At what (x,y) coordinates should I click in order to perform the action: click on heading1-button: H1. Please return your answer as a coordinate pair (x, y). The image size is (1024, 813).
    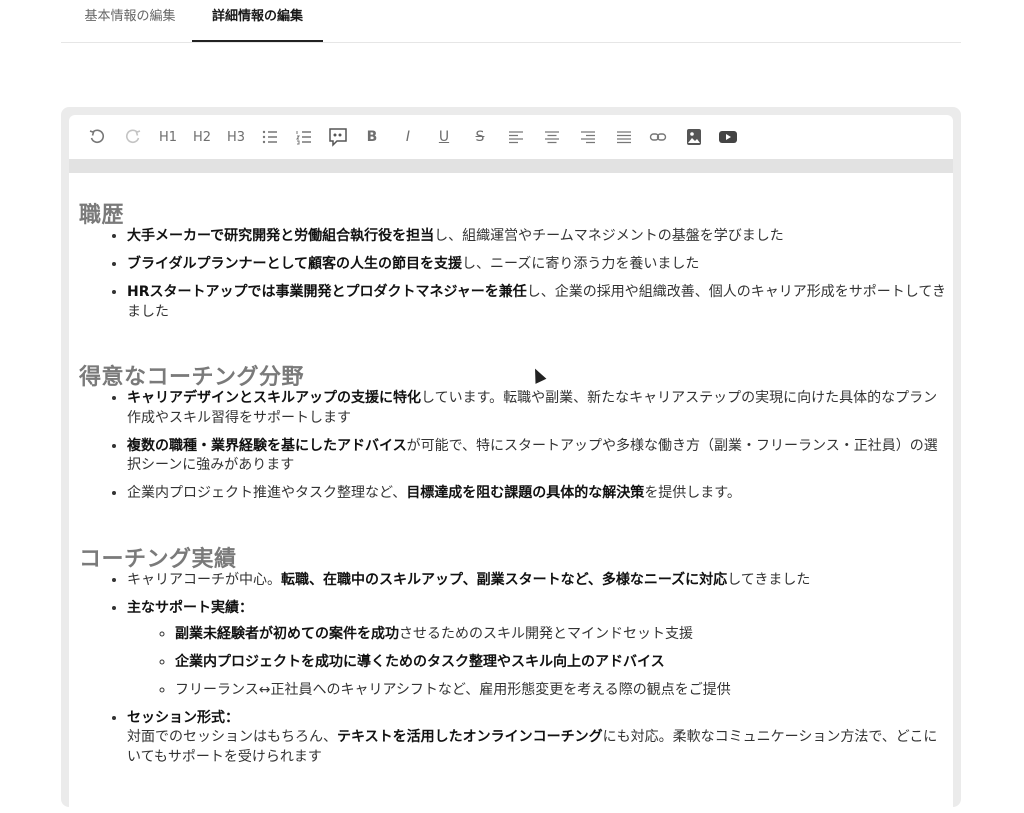
    Looking at the image, I should click on (168, 137).